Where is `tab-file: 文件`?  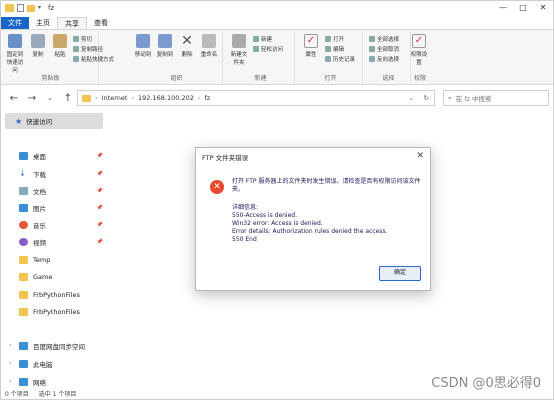
tab-file: 文件 is located at coordinates (15, 23).